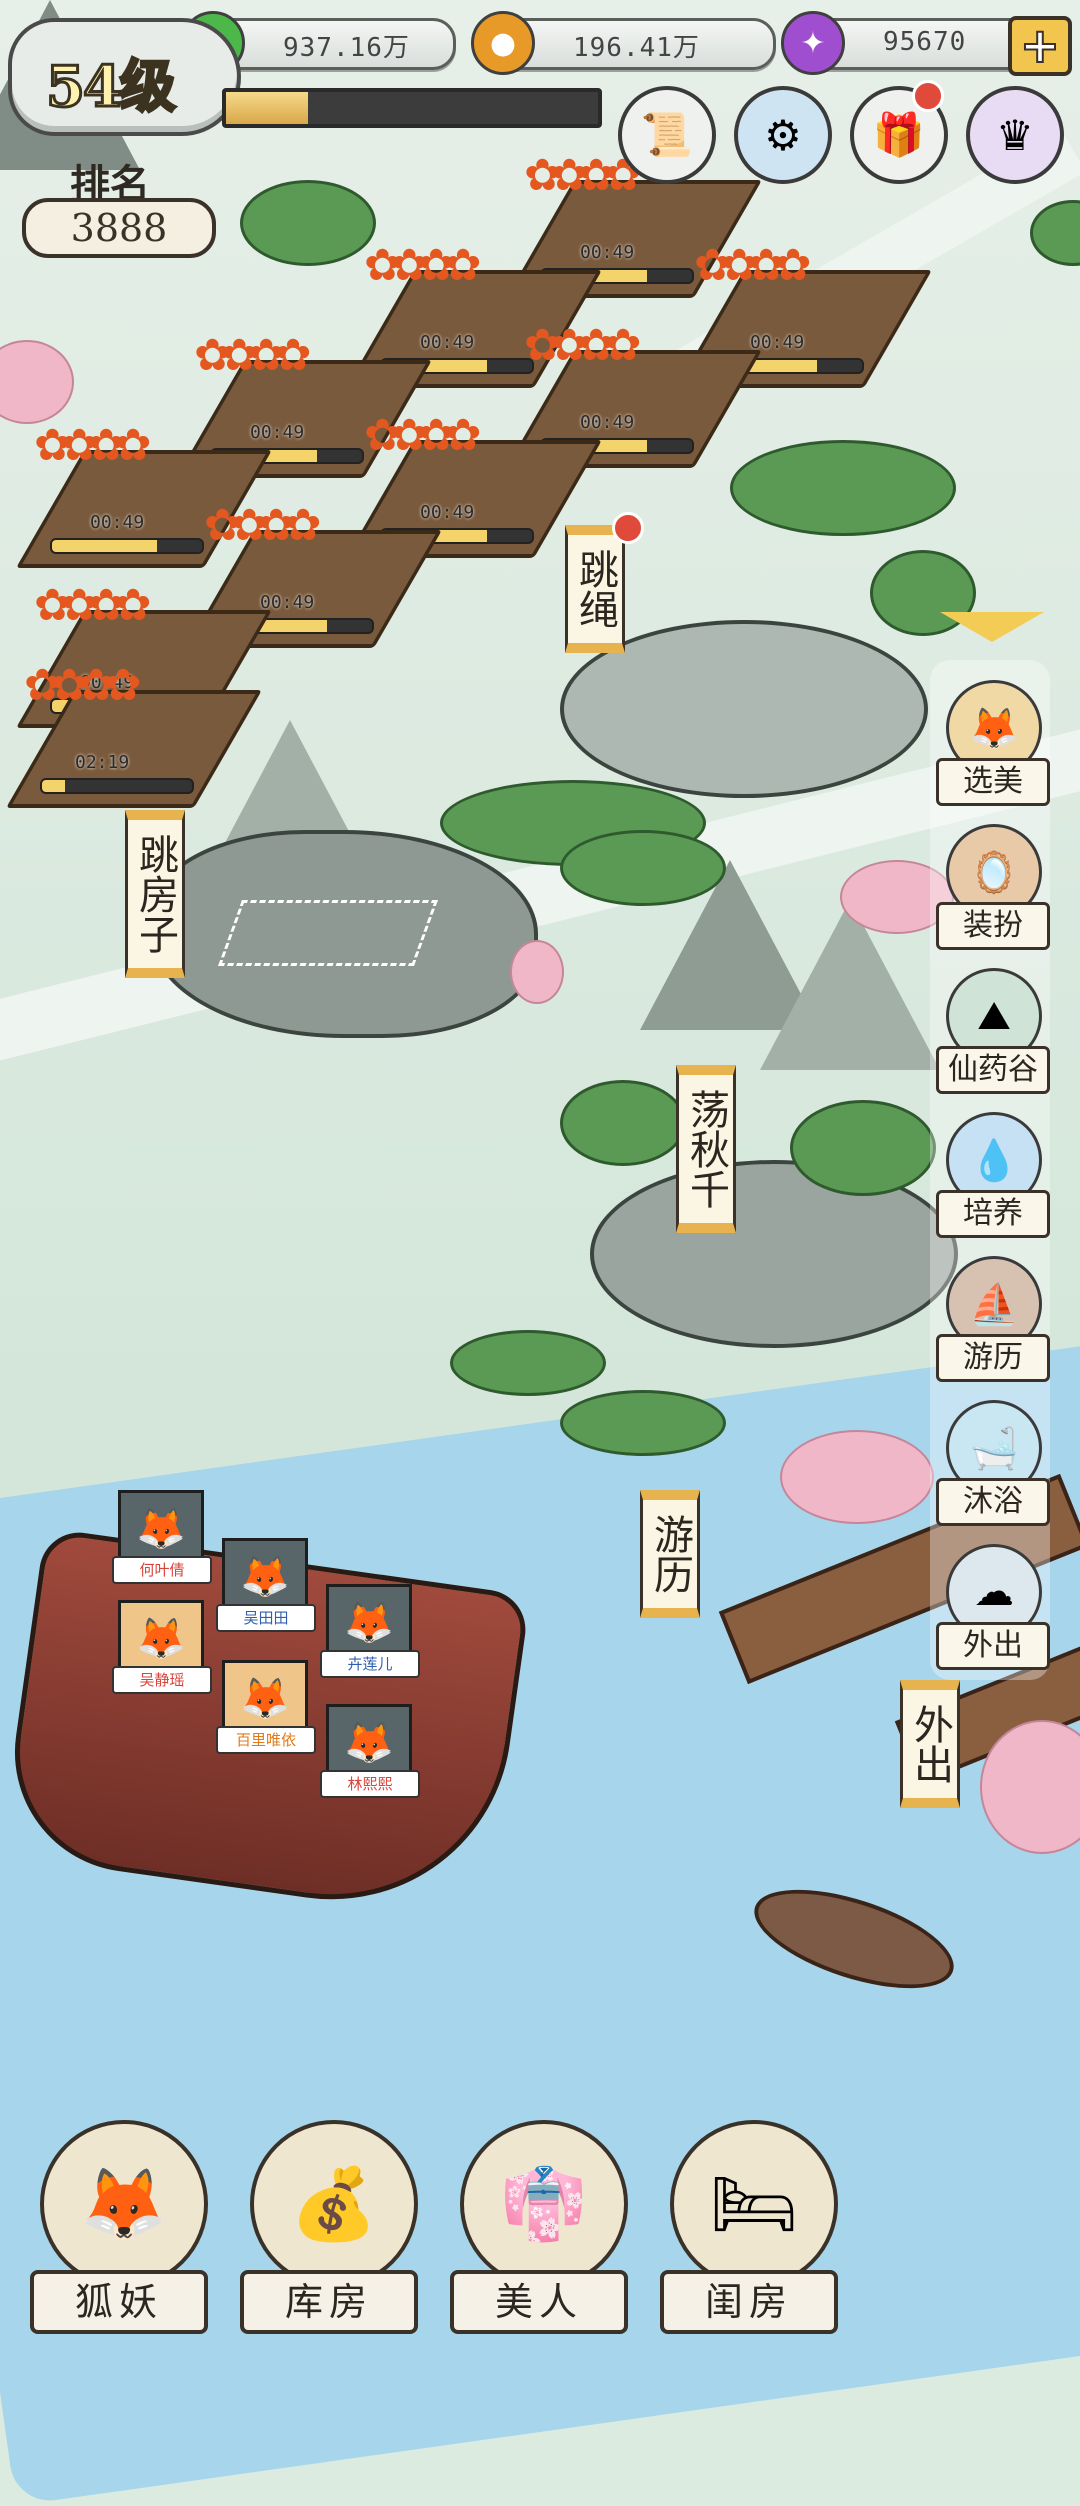 The width and height of the screenshot is (1080, 2506). What do you see at coordinates (111, 87) in the screenshot?
I see `player-level: 54级` at bounding box center [111, 87].